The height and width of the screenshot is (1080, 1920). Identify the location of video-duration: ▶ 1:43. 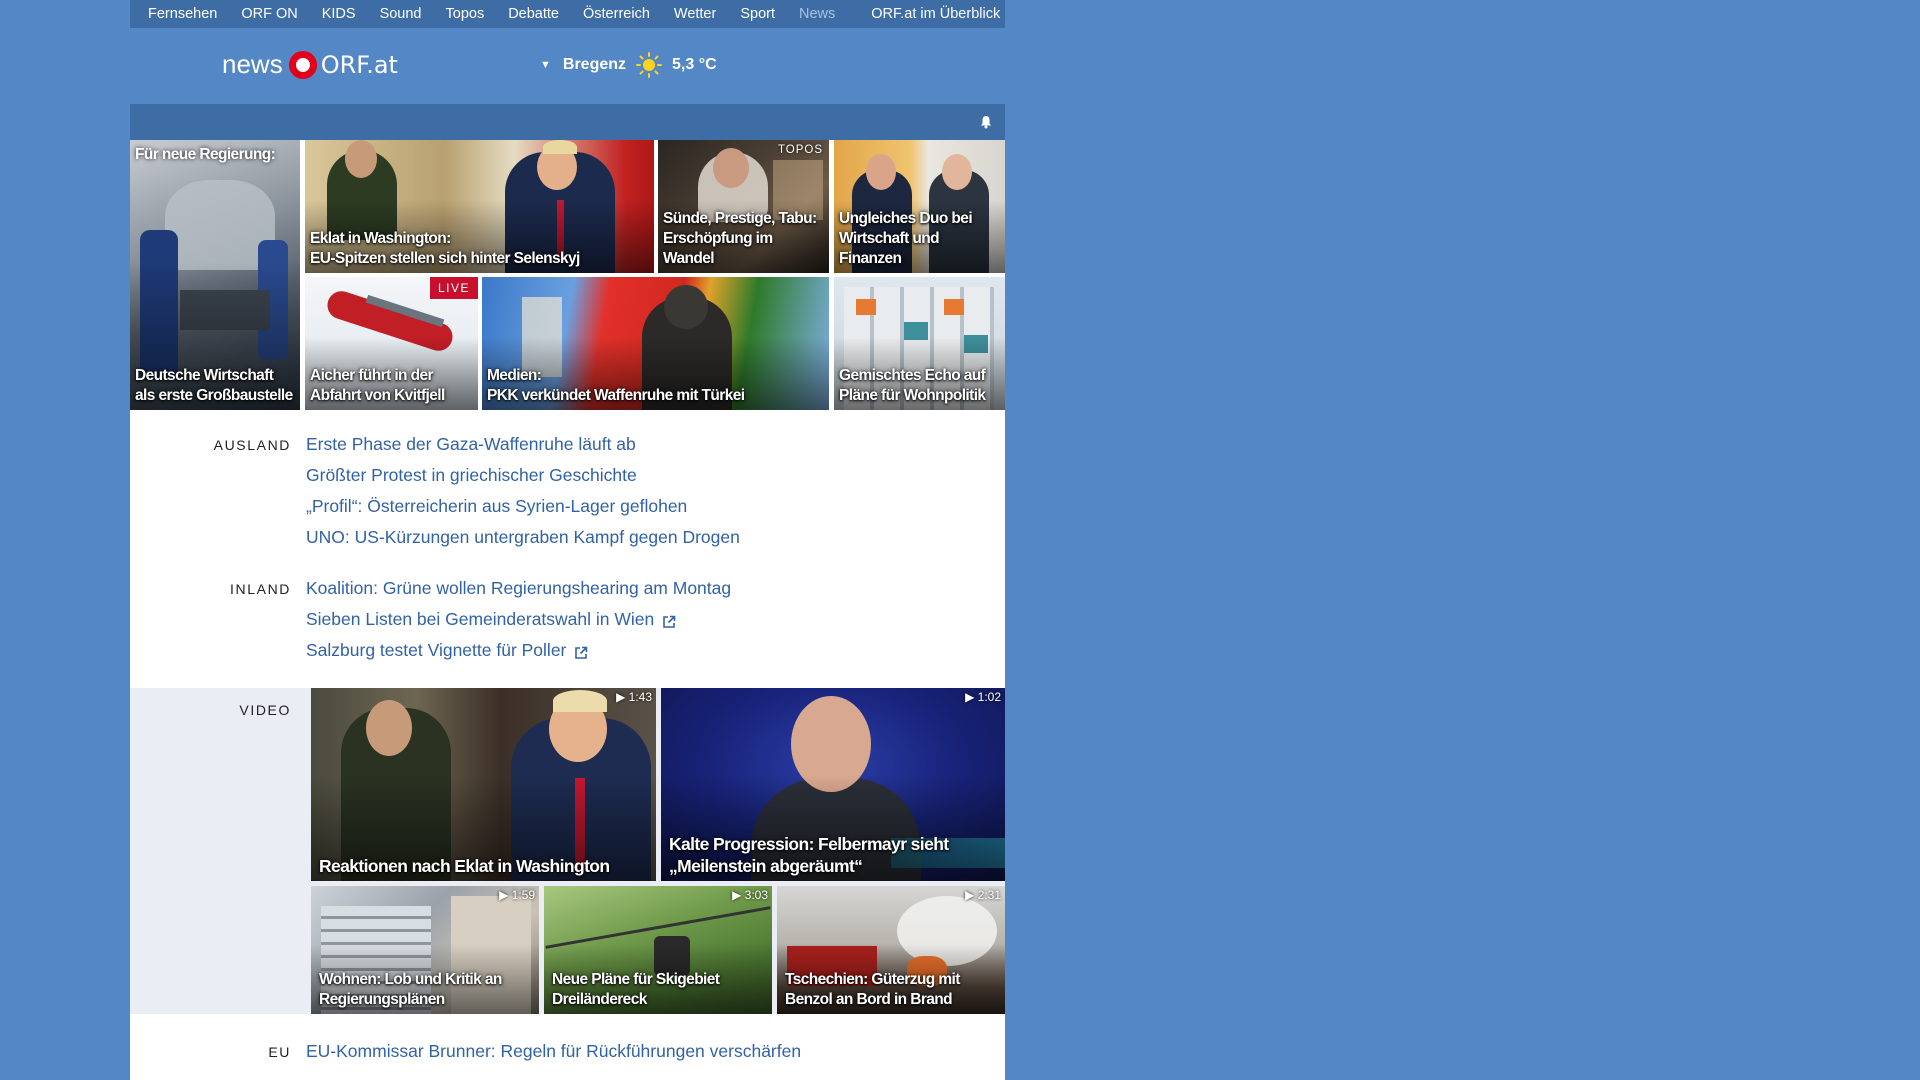
(634, 697).